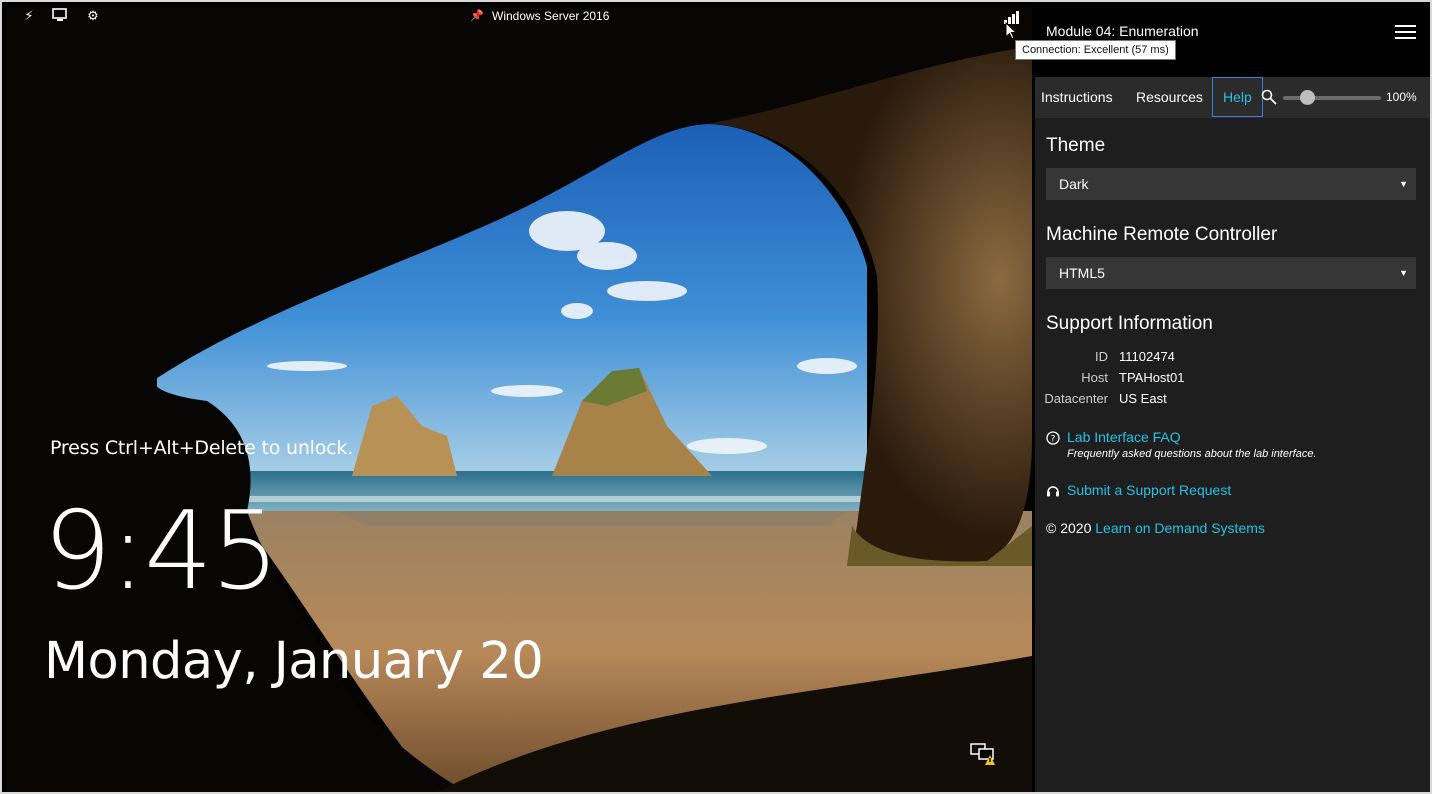 The width and height of the screenshot is (1432, 794). I want to click on vm-toolbar: ⚡ ⚙ 📌 Windows Server 2016, so click(519, 17).